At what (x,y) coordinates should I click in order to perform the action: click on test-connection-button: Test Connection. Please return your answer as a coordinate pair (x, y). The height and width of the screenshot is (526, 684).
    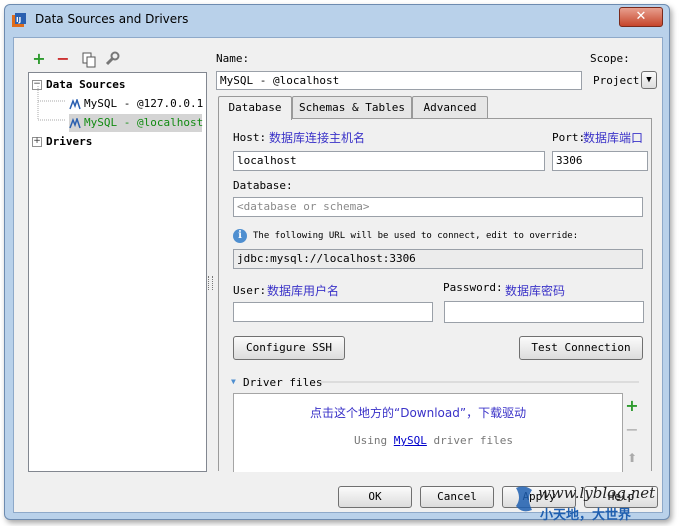
    Looking at the image, I should click on (581, 348).